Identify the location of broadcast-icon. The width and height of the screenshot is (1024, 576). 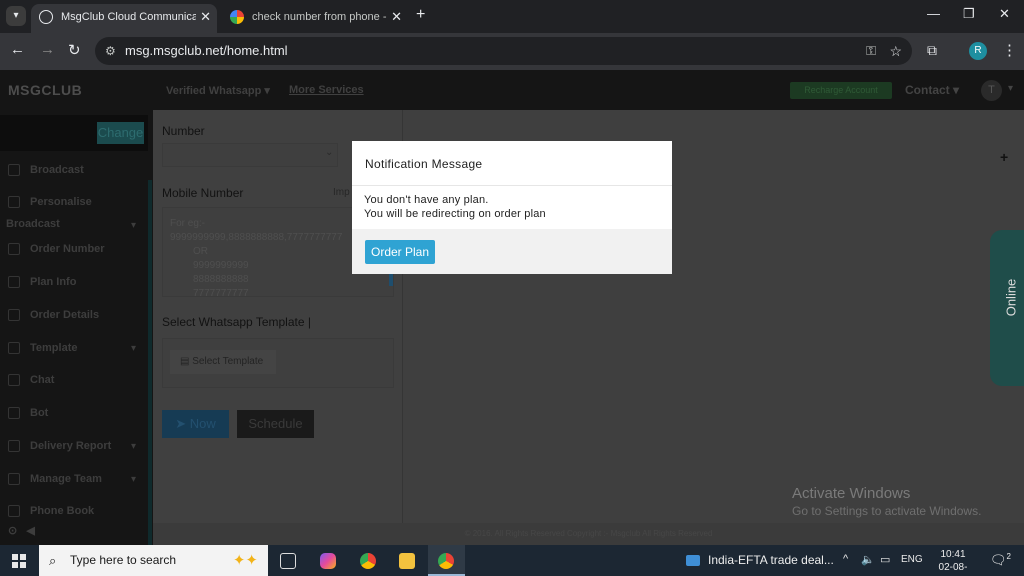
(14, 170).